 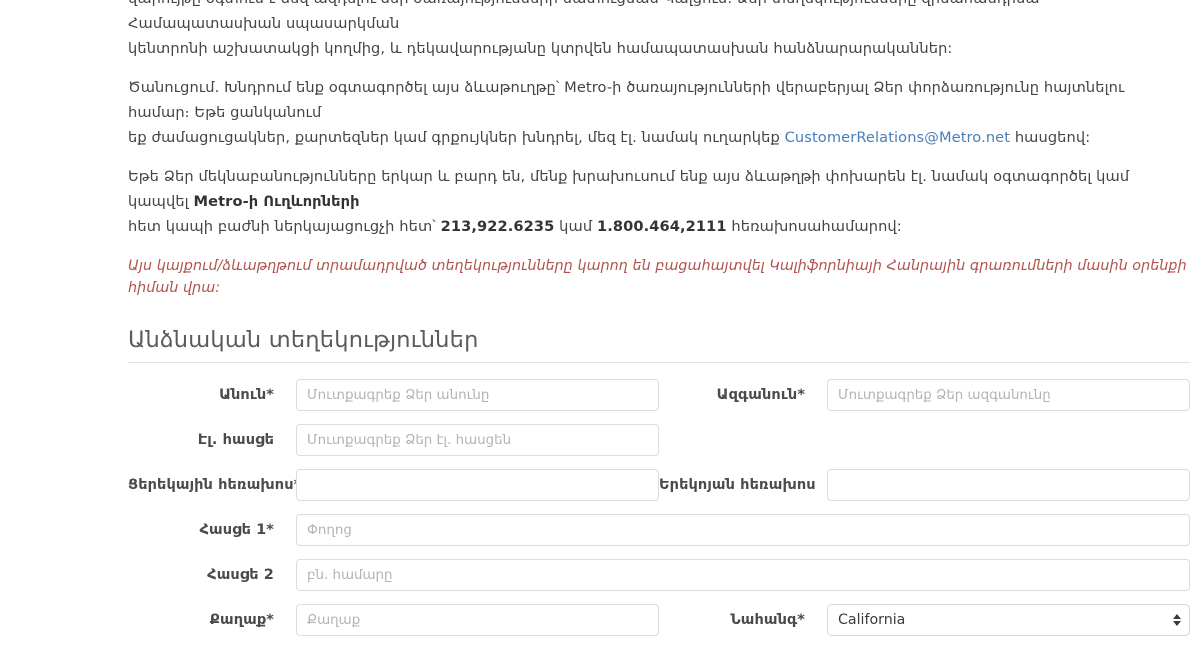 I want to click on row-address1: Հասցե 1*, so click(x=659, y=530).